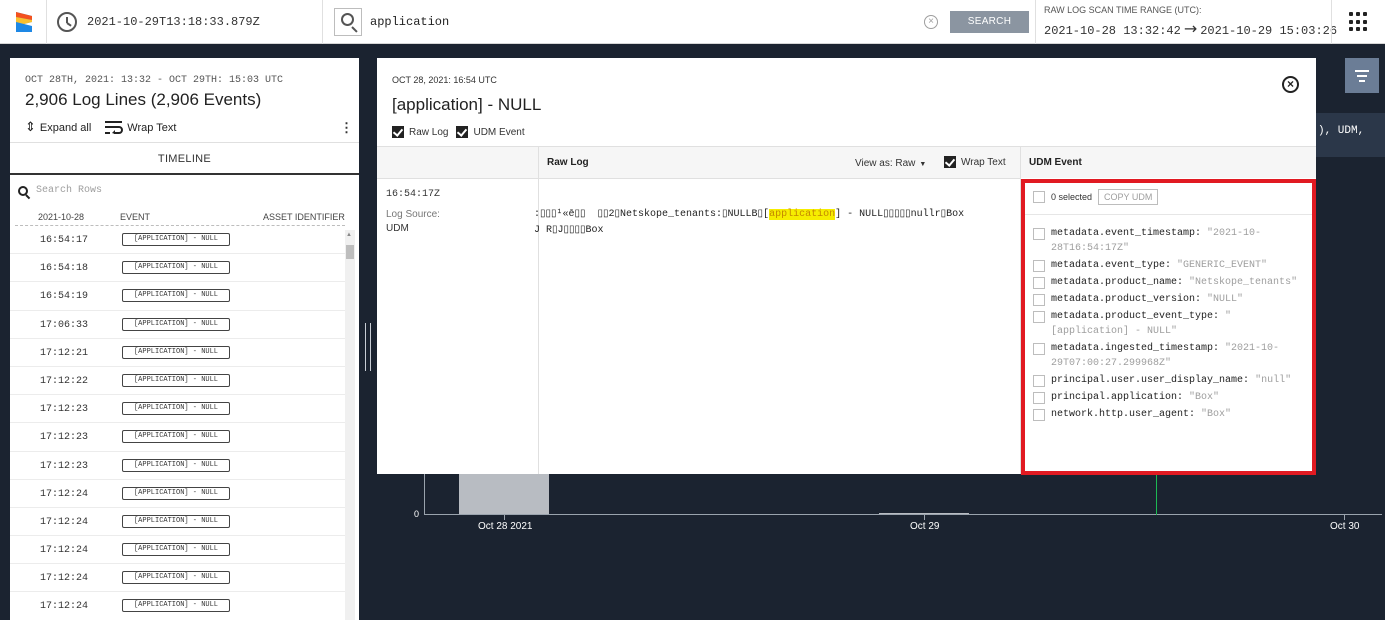  What do you see at coordinates (1128, 197) in the screenshot?
I see `copy-udm-button: COPY UDM` at bounding box center [1128, 197].